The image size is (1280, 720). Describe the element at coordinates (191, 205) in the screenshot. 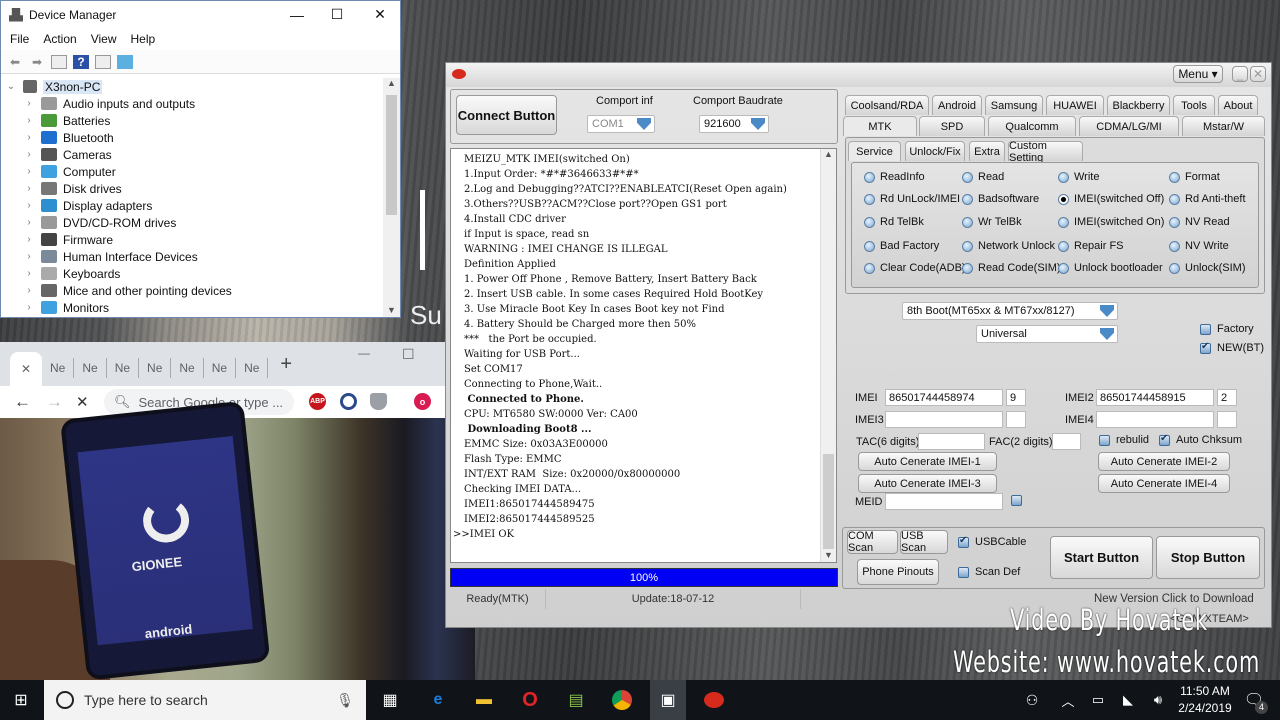

I see `tree-item: › Display adapters` at that location.